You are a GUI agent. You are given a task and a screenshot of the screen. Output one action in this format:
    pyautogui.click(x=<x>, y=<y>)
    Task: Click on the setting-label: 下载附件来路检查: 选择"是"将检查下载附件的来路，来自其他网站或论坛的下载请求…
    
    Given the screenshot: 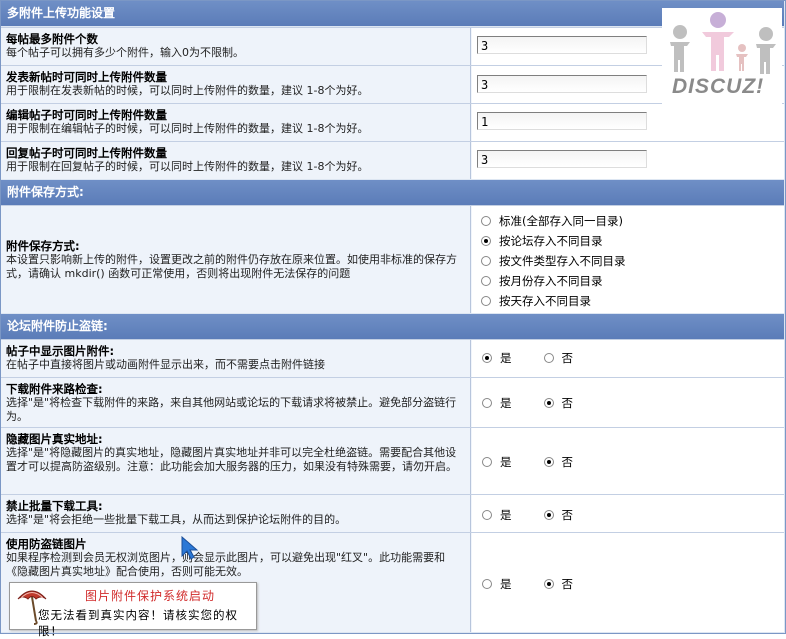 What is the action you would take?
    pyautogui.click(x=236, y=402)
    